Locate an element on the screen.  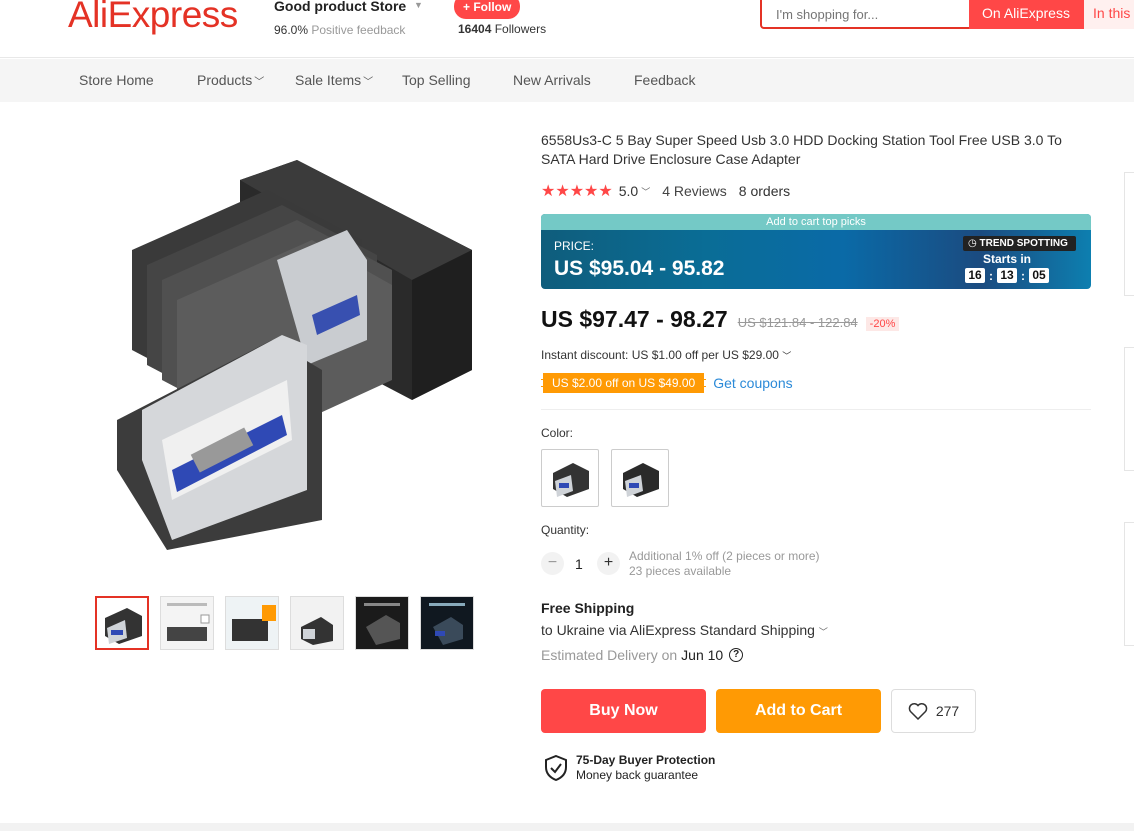
starts-in-label: Starts in is located at coordinates (1007, 259).